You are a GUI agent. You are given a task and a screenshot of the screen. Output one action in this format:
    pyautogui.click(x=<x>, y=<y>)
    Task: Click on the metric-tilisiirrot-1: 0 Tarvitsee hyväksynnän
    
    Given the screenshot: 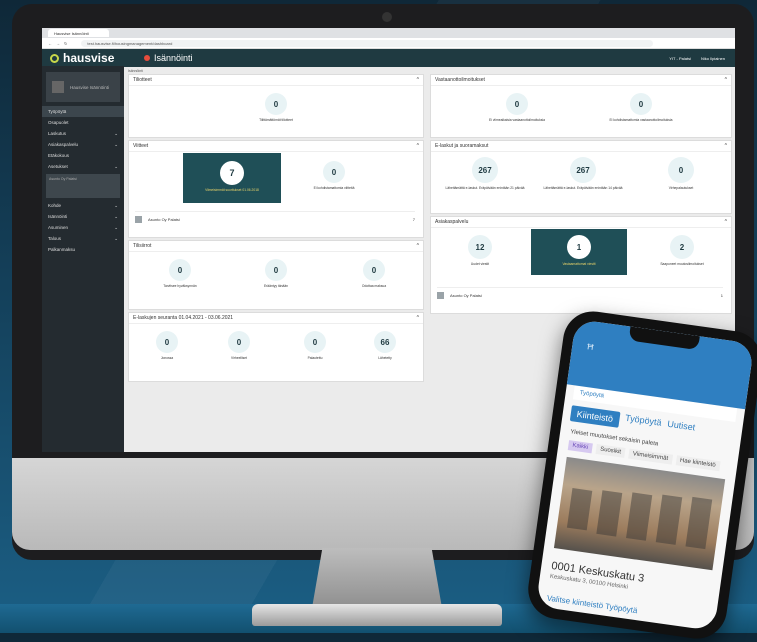 What is the action you would take?
    pyautogui.click(x=180, y=273)
    